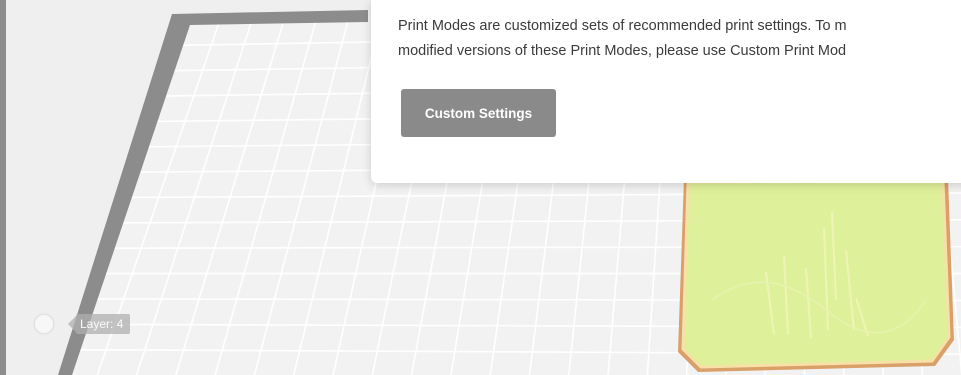 This screenshot has width=961, height=375. Describe the element at coordinates (72, 324) in the screenshot. I see `layer-indicator-arrow-icon` at that location.